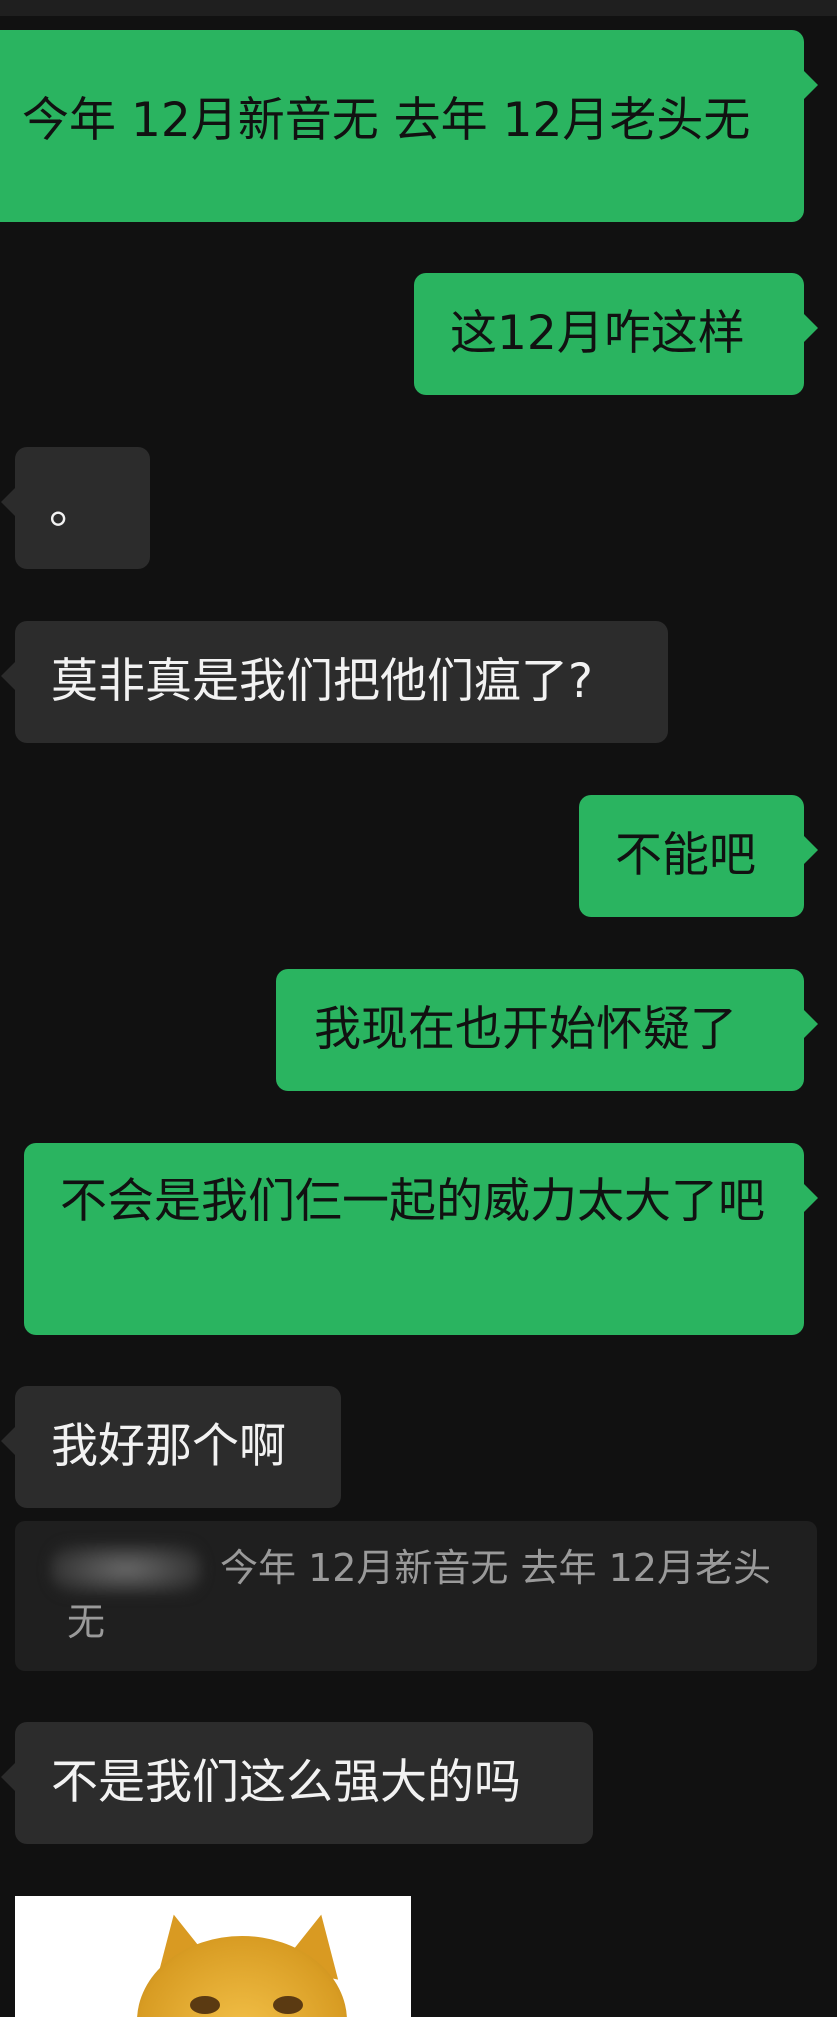  I want to click on quoted-text-line1: 今年 12月新音无 去年 12月老头, so click(495, 1568).